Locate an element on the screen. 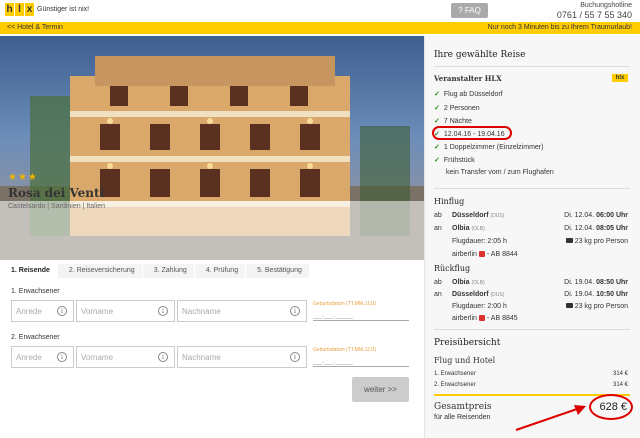  outbound-title: Hinflug is located at coordinates (449, 201).